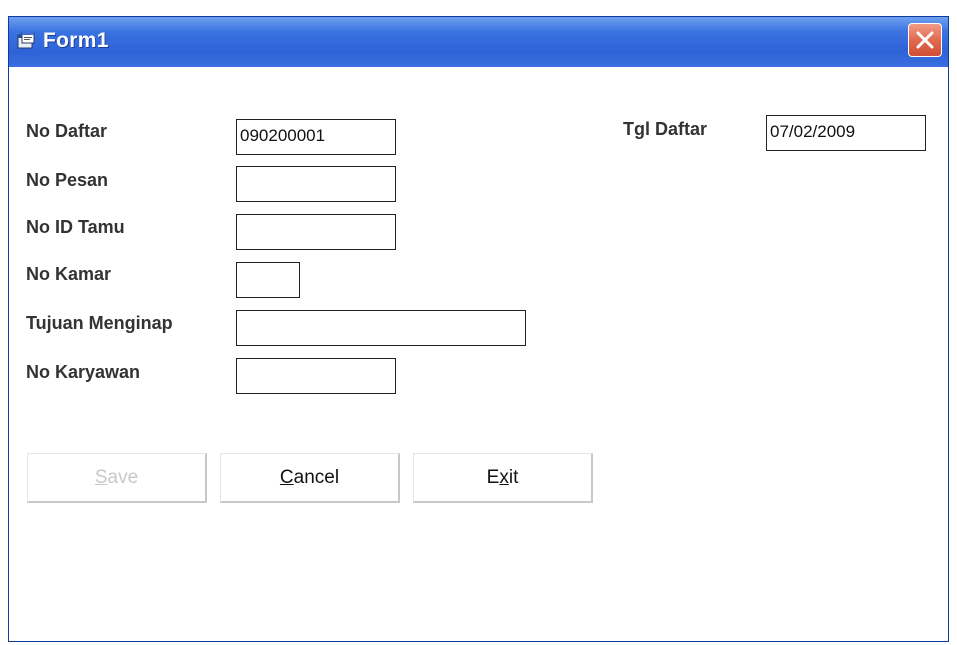  I want to click on no-pesan-field, so click(316, 184).